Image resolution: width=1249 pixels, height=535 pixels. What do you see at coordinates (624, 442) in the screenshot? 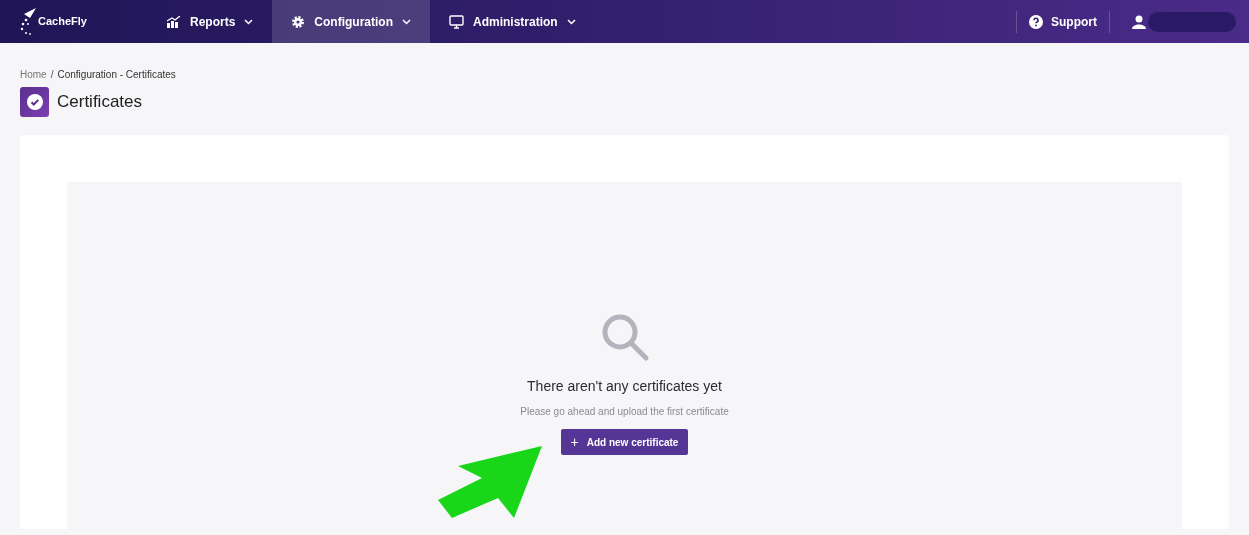
I see `add-certificate-button: + Add new certificate` at bounding box center [624, 442].